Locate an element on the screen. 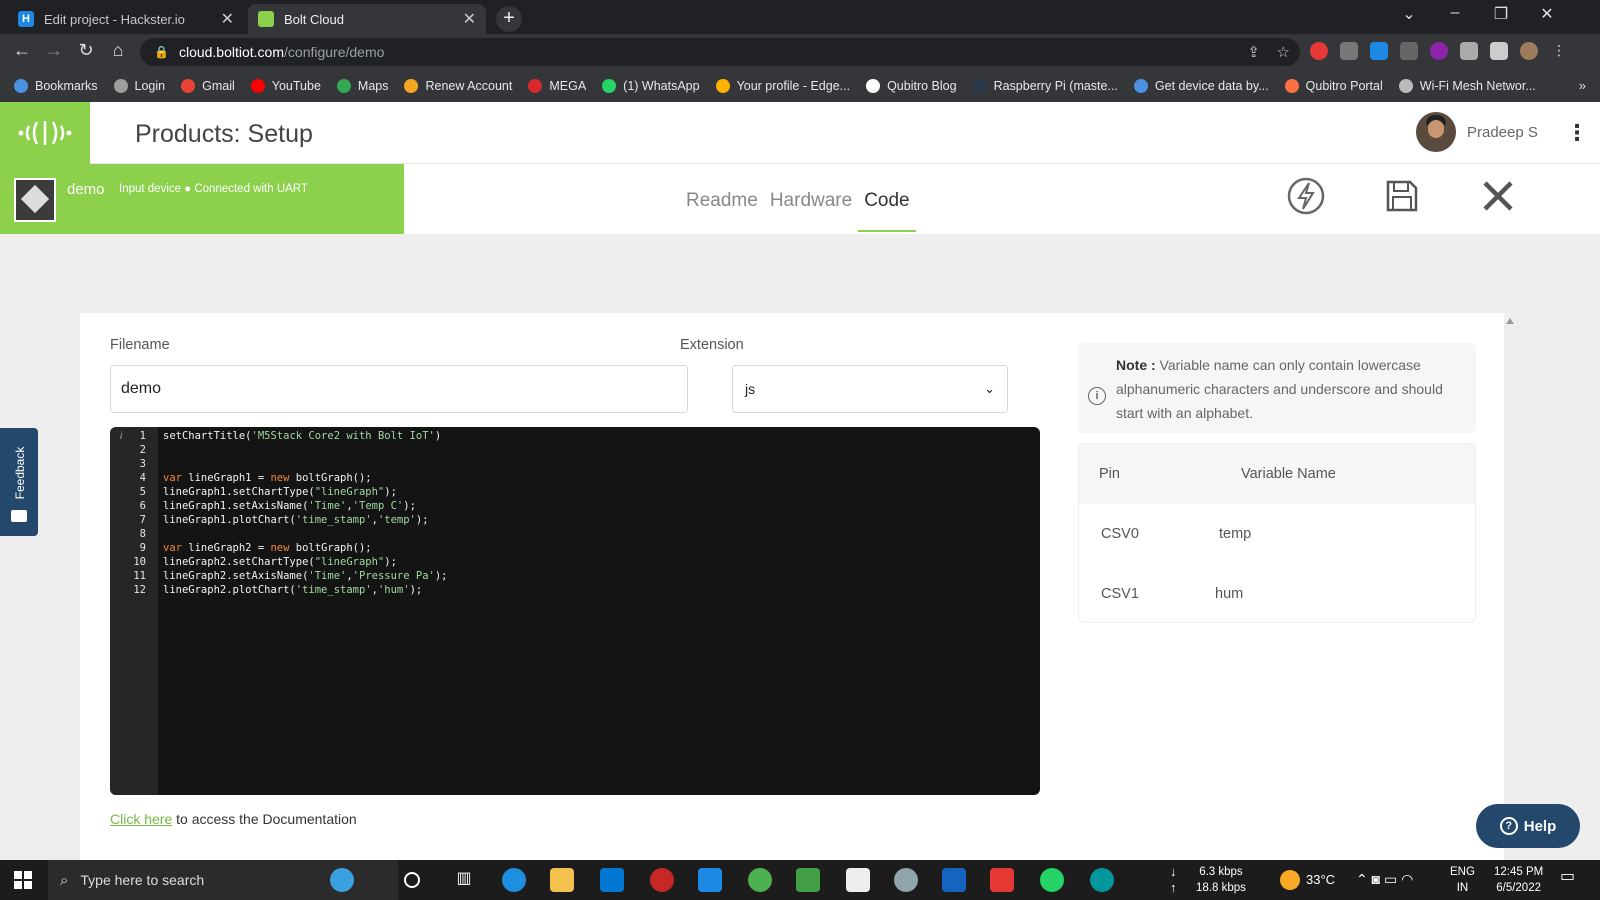 The width and height of the screenshot is (1600, 900). url-bar: 🔒 cloud.boltiot.com/configure/demo ⇪ ☆ is located at coordinates (720, 52).